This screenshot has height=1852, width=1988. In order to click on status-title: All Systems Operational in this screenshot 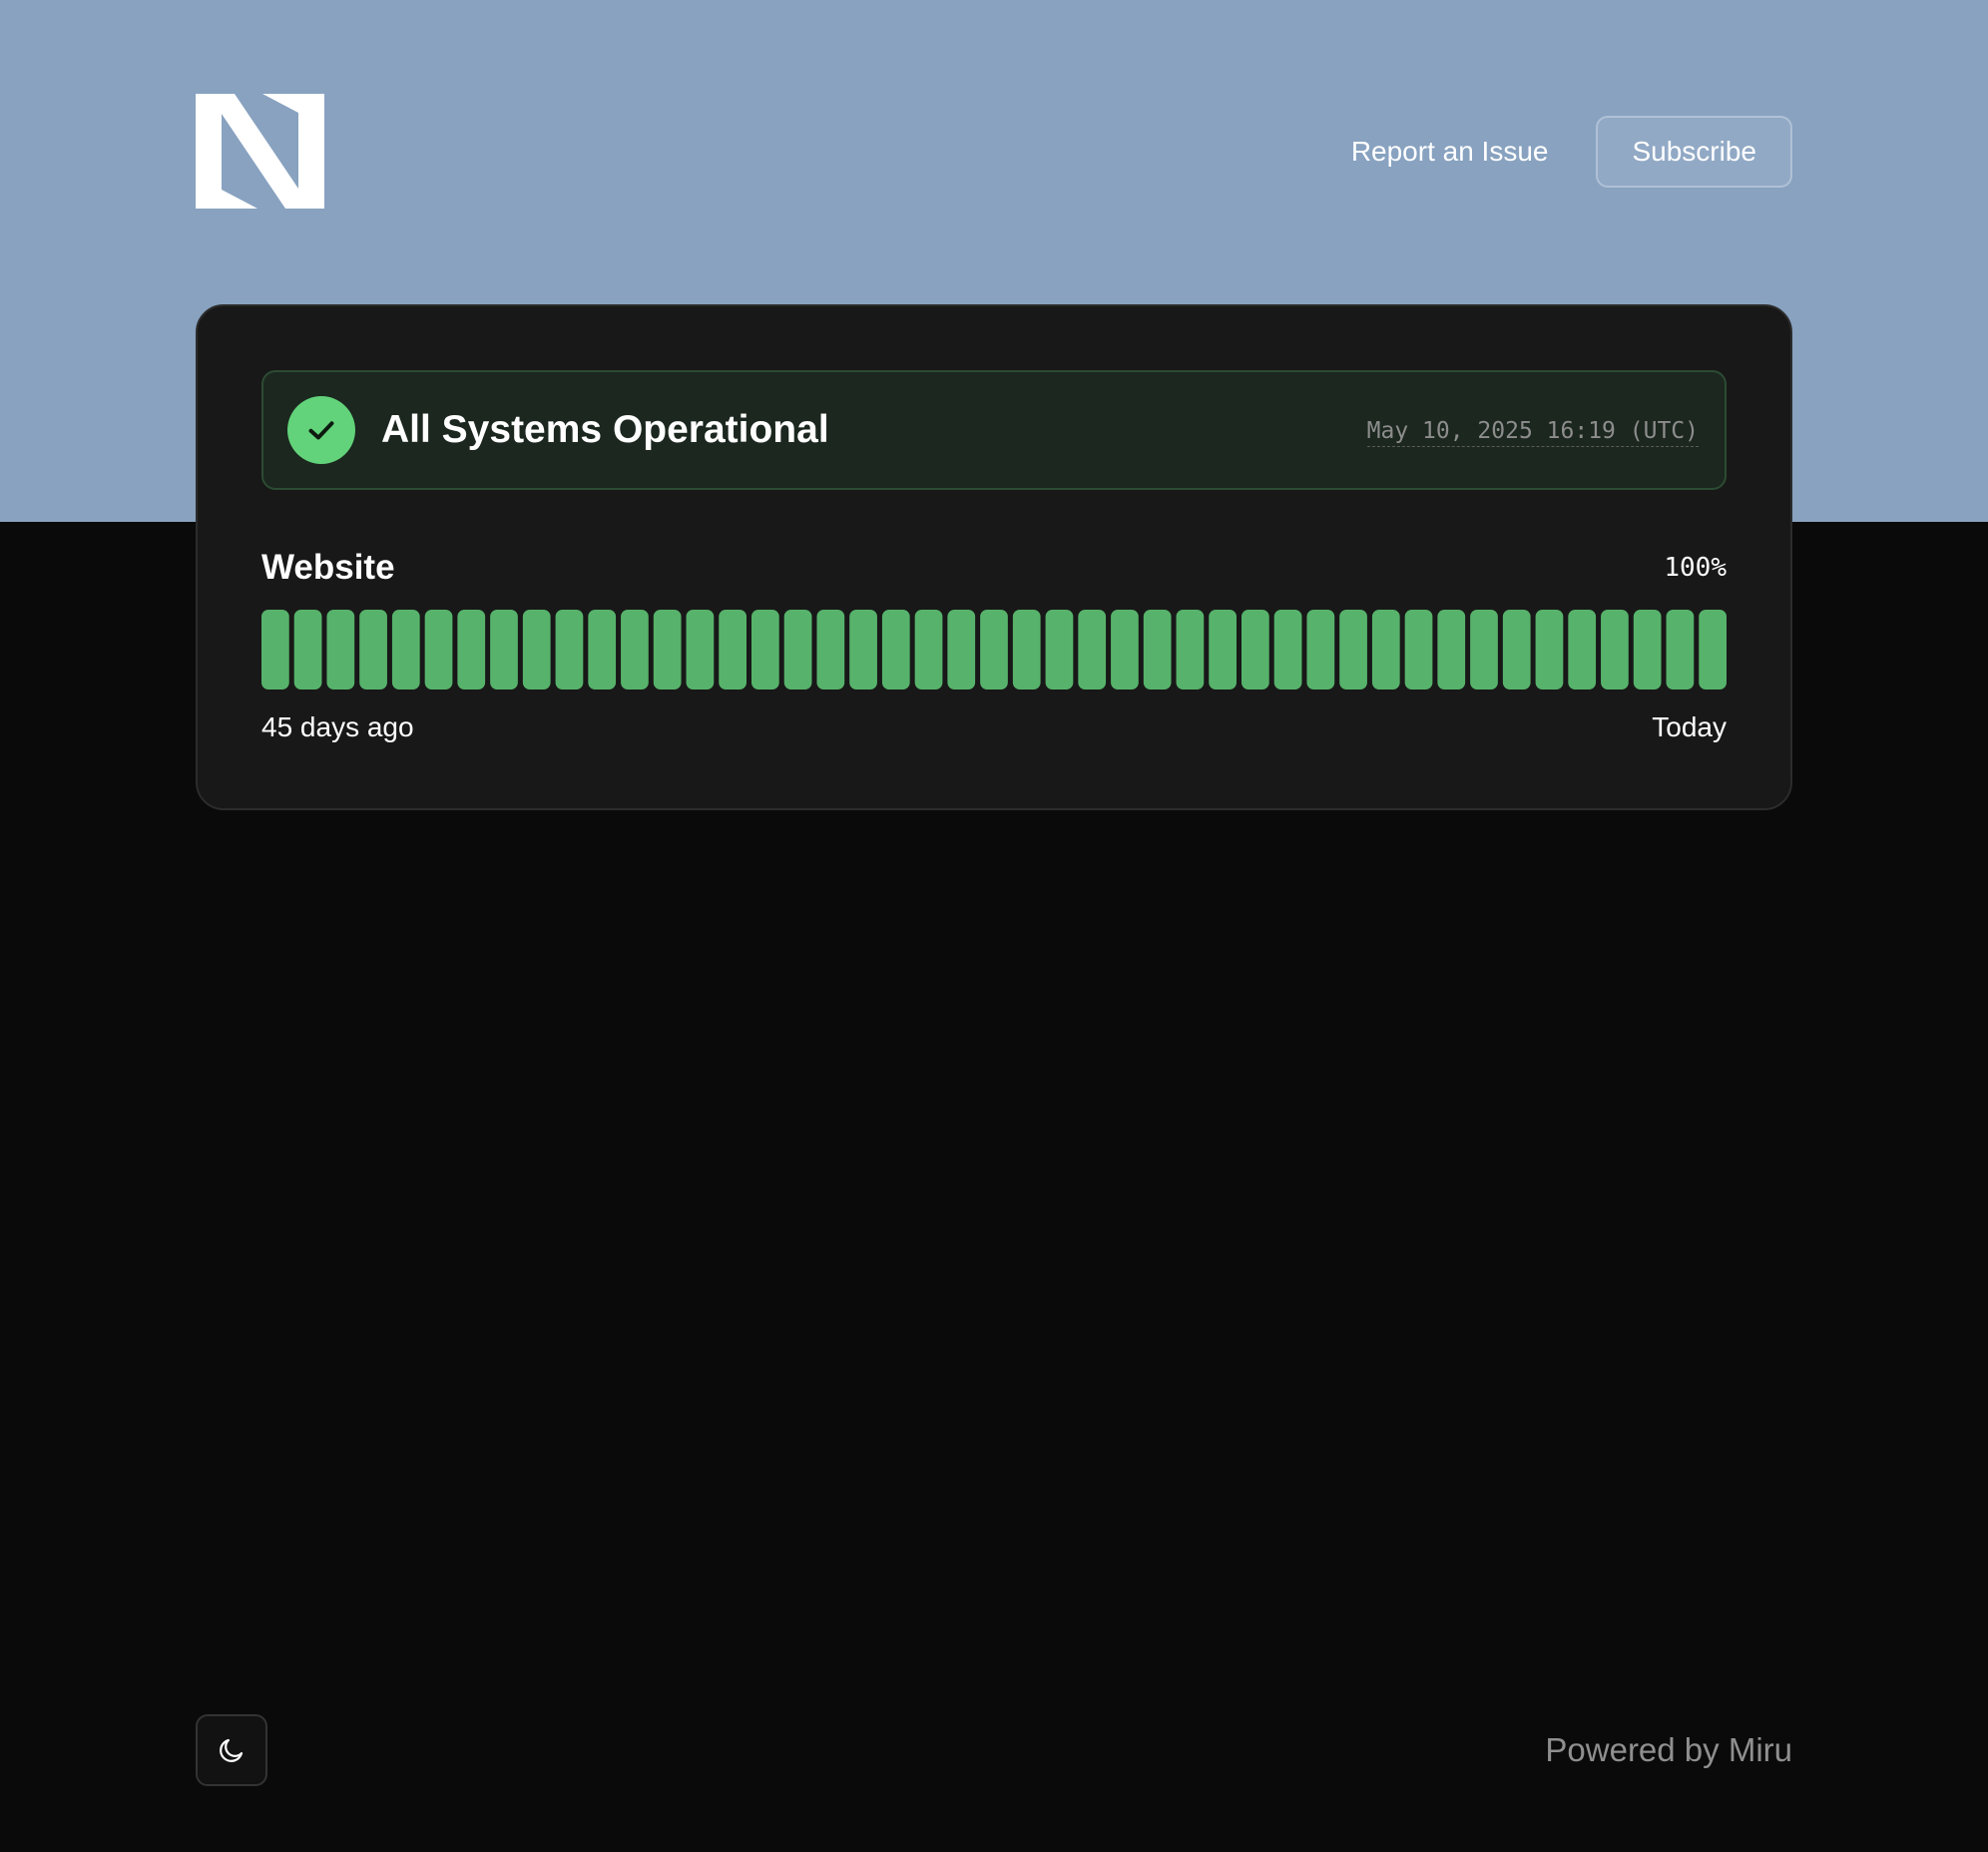, I will do `click(605, 429)`.